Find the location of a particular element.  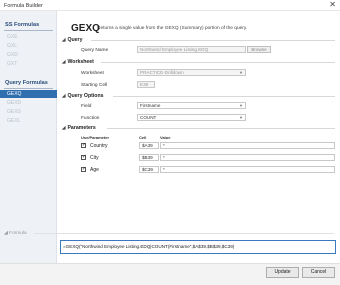

parameter-name: City is located at coordinates (94, 158).